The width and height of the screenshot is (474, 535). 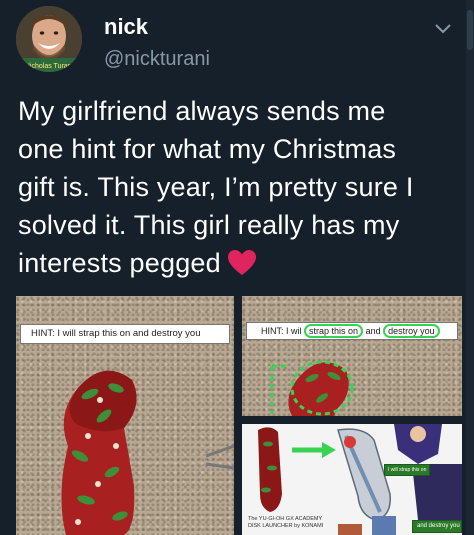 What do you see at coordinates (407, 470) in the screenshot?
I see `tag-strap-on: I will strap this on` at bounding box center [407, 470].